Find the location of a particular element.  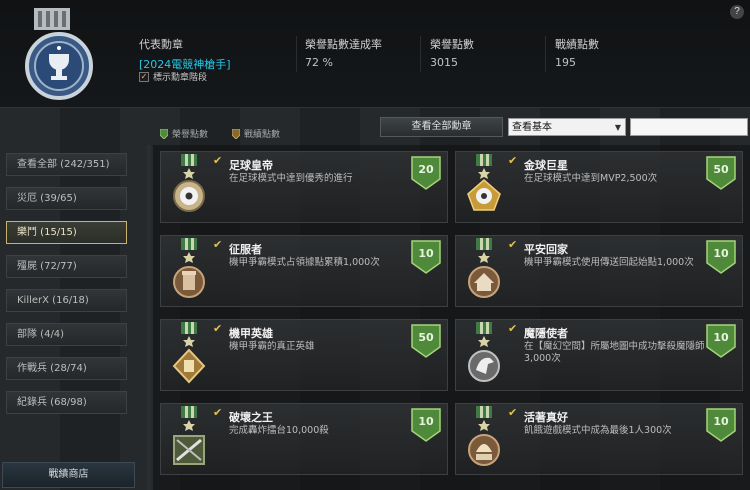

golden-soccer-ball-icon is located at coordinates (484, 182).